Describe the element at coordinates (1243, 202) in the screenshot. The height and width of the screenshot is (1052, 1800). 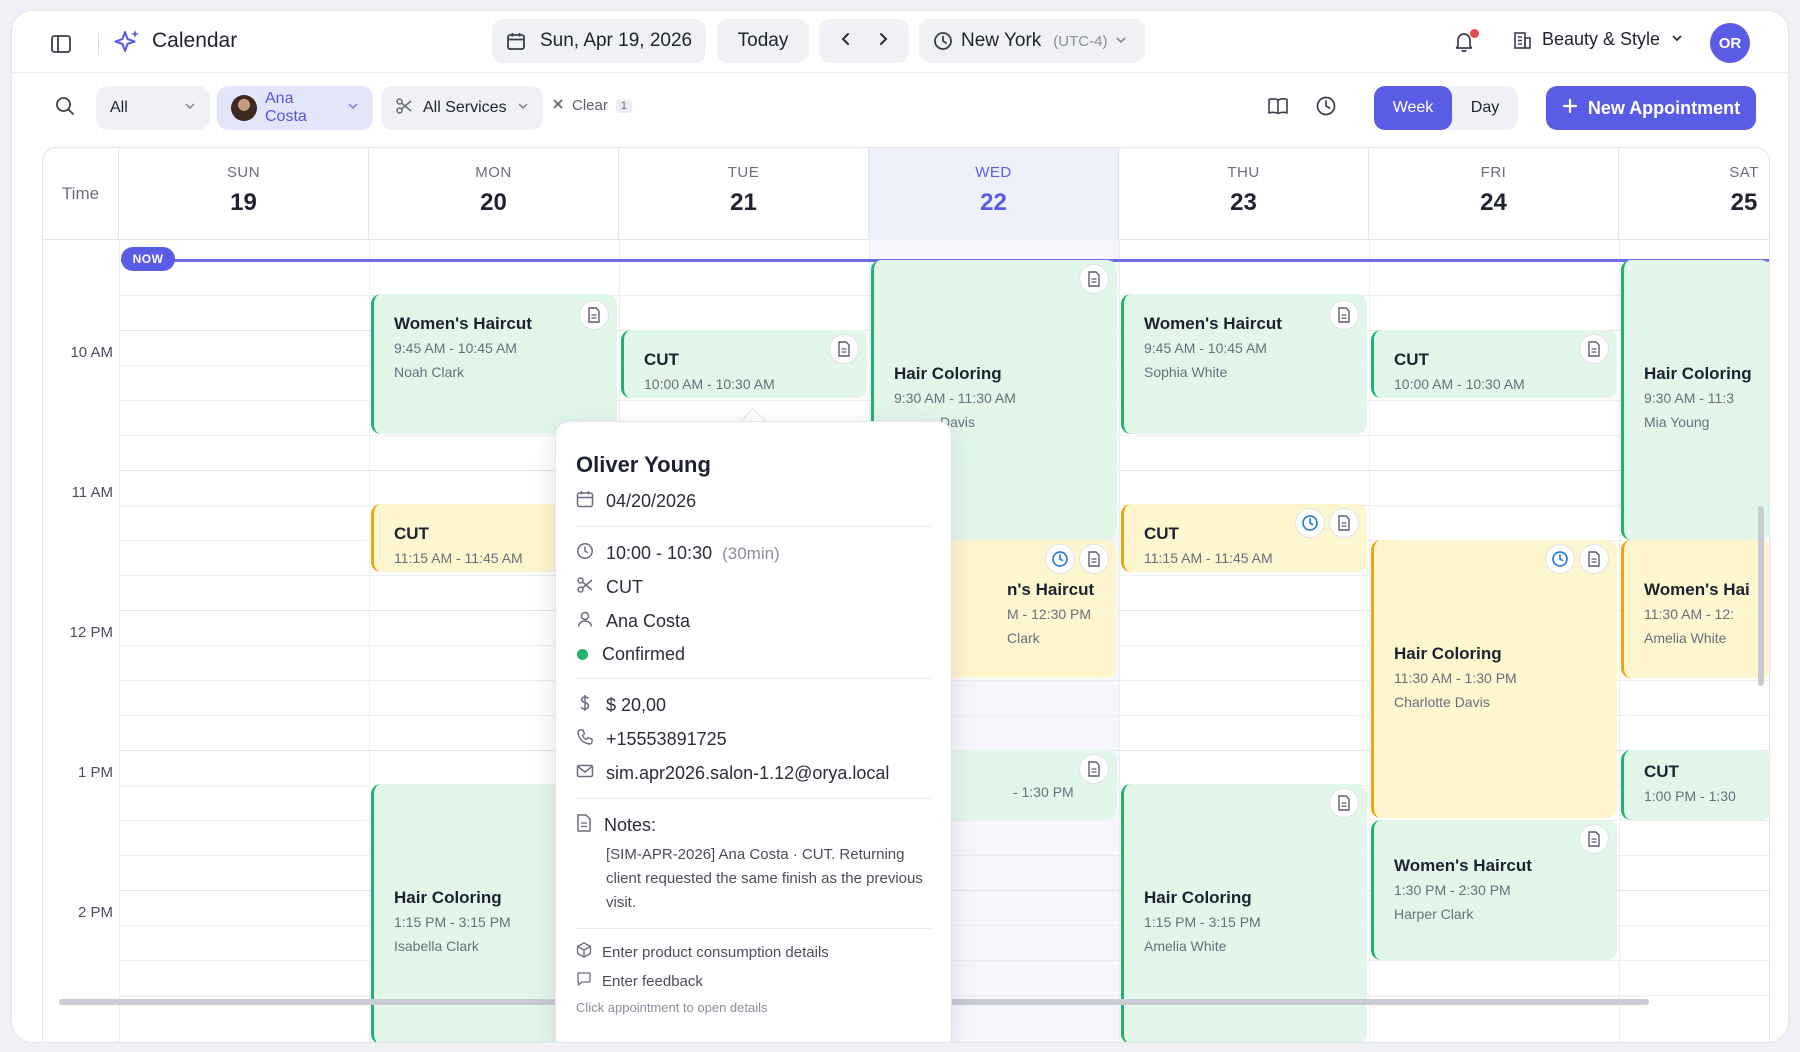
I see `day-number: 23` at that location.